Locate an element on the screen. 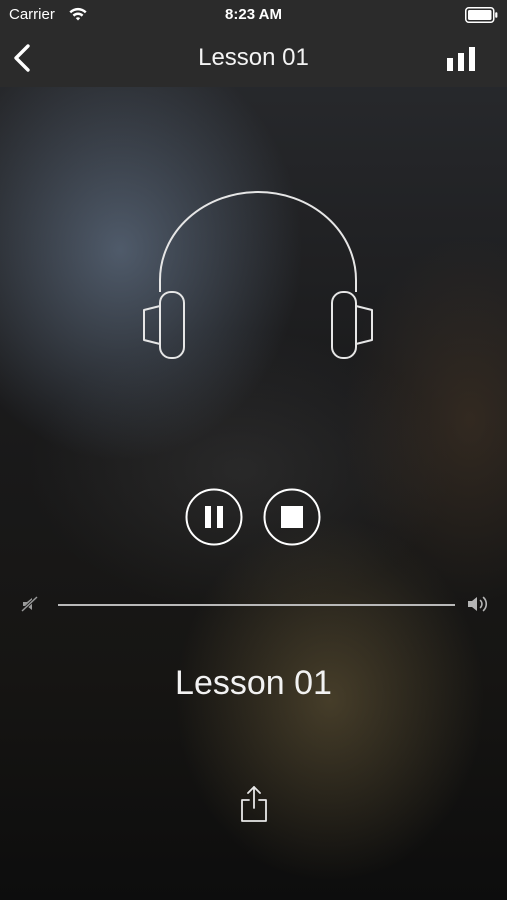 This screenshot has height=900, width=507. pause-button is located at coordinates (214, 517).